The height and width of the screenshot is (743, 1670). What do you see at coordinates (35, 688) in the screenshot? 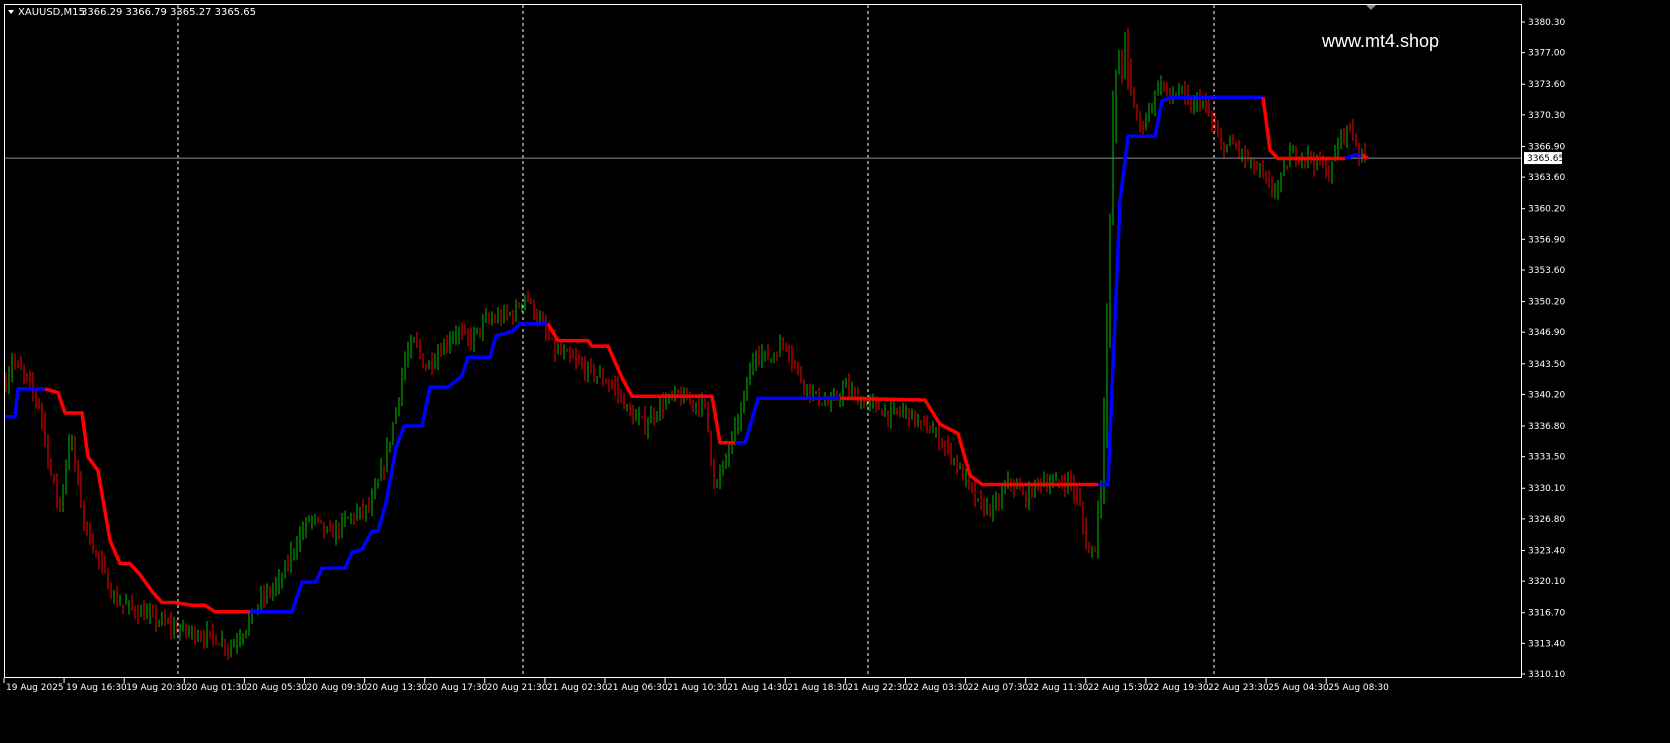
I see `x-tick-label: 19 Aug 2025` at bounding box center [35, 688].